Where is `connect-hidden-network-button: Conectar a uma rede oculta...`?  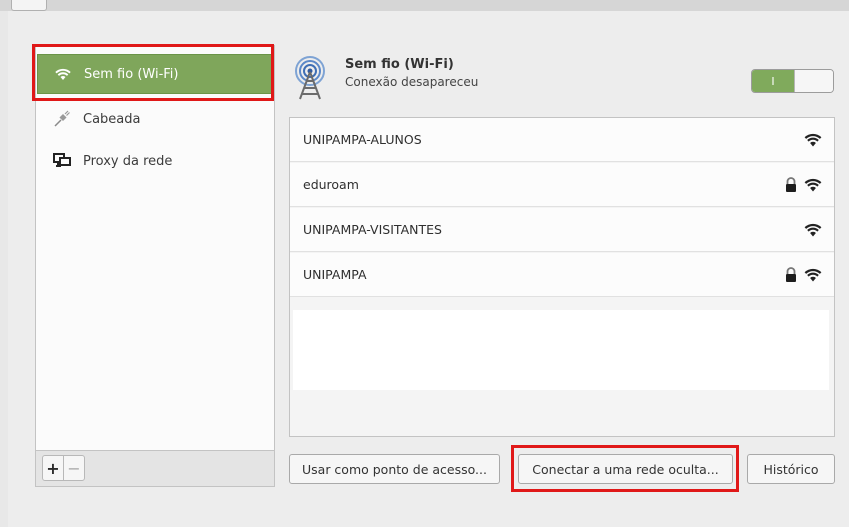 connect-hidden-network-button: Conectar a uma rede oculta... is located at coordinates (625, 469).